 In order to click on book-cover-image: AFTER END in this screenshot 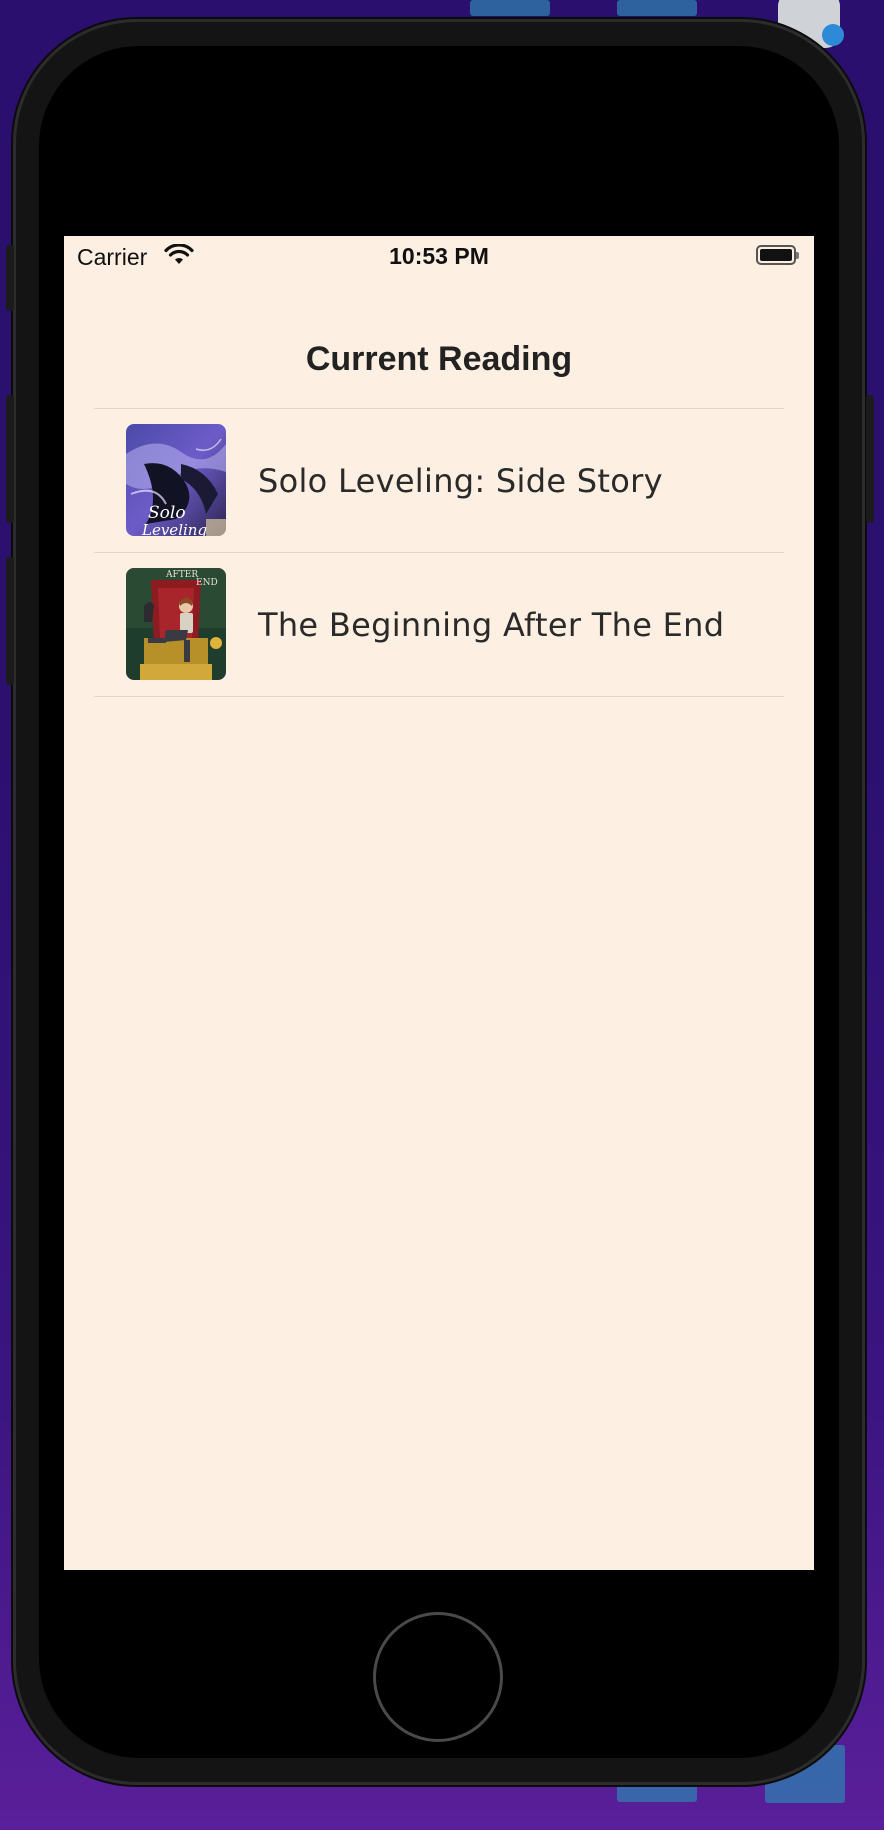, I will do `click(176, 624)`.